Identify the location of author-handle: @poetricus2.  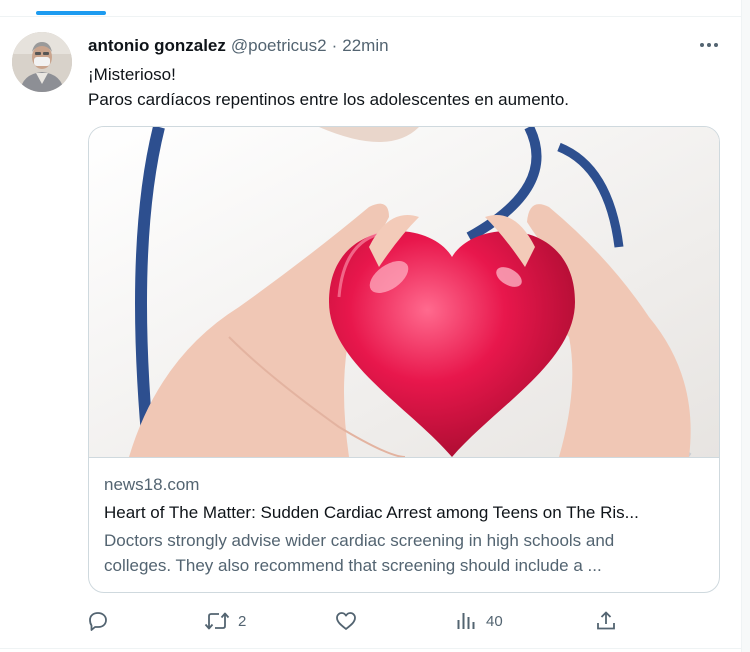
(279, 46).